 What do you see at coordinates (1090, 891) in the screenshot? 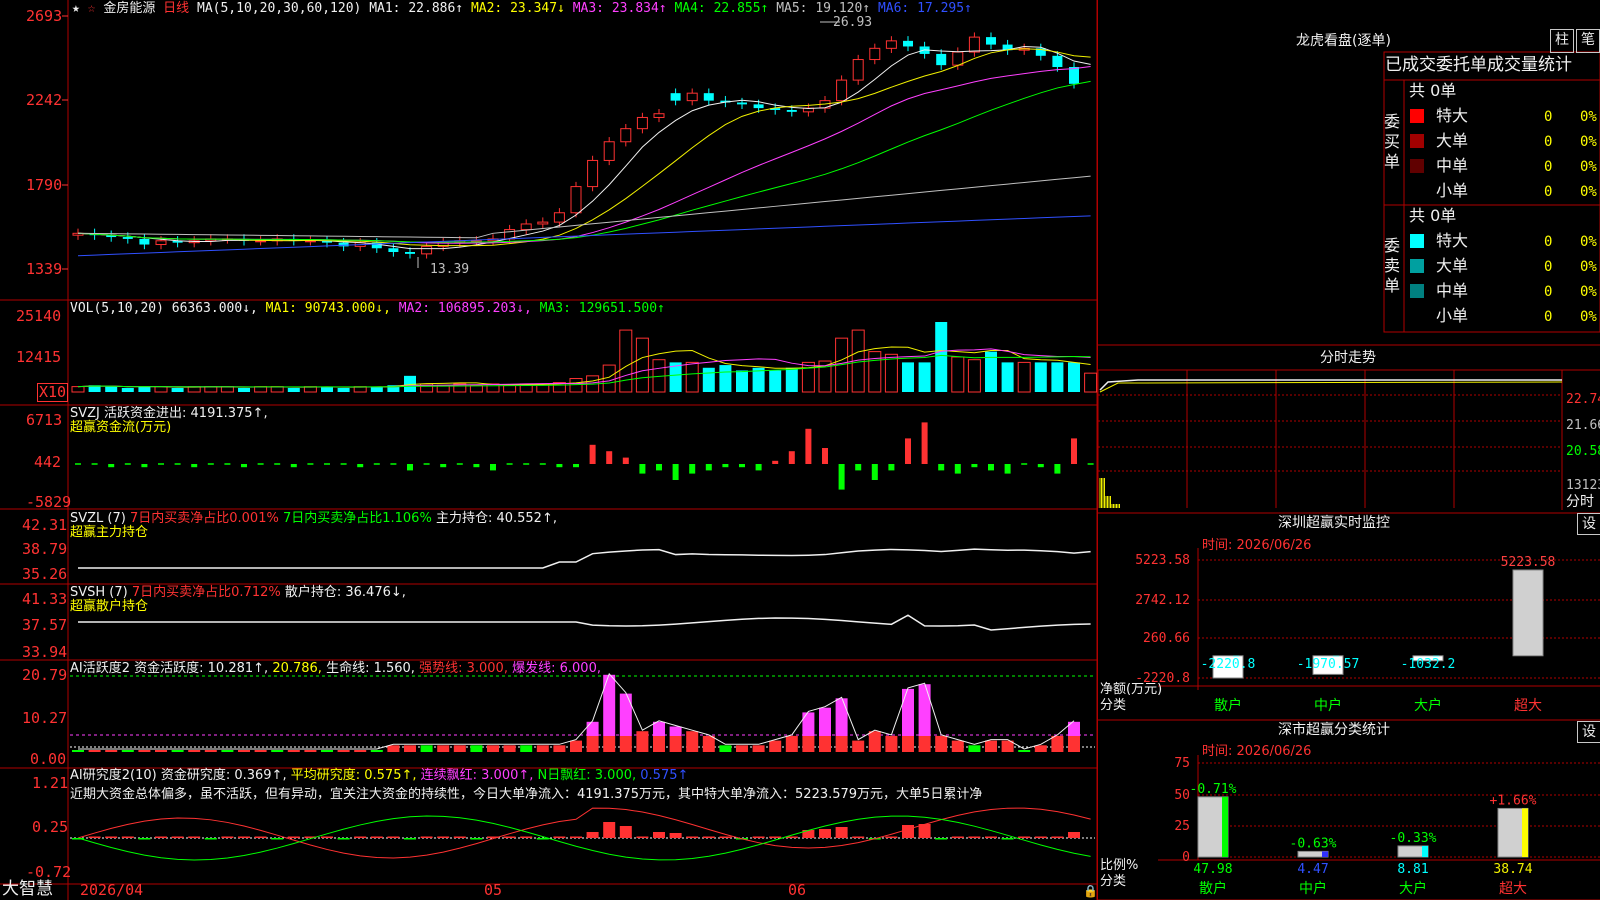
I see `lock-icon: 🔒` at bounding box center [1090, 891].